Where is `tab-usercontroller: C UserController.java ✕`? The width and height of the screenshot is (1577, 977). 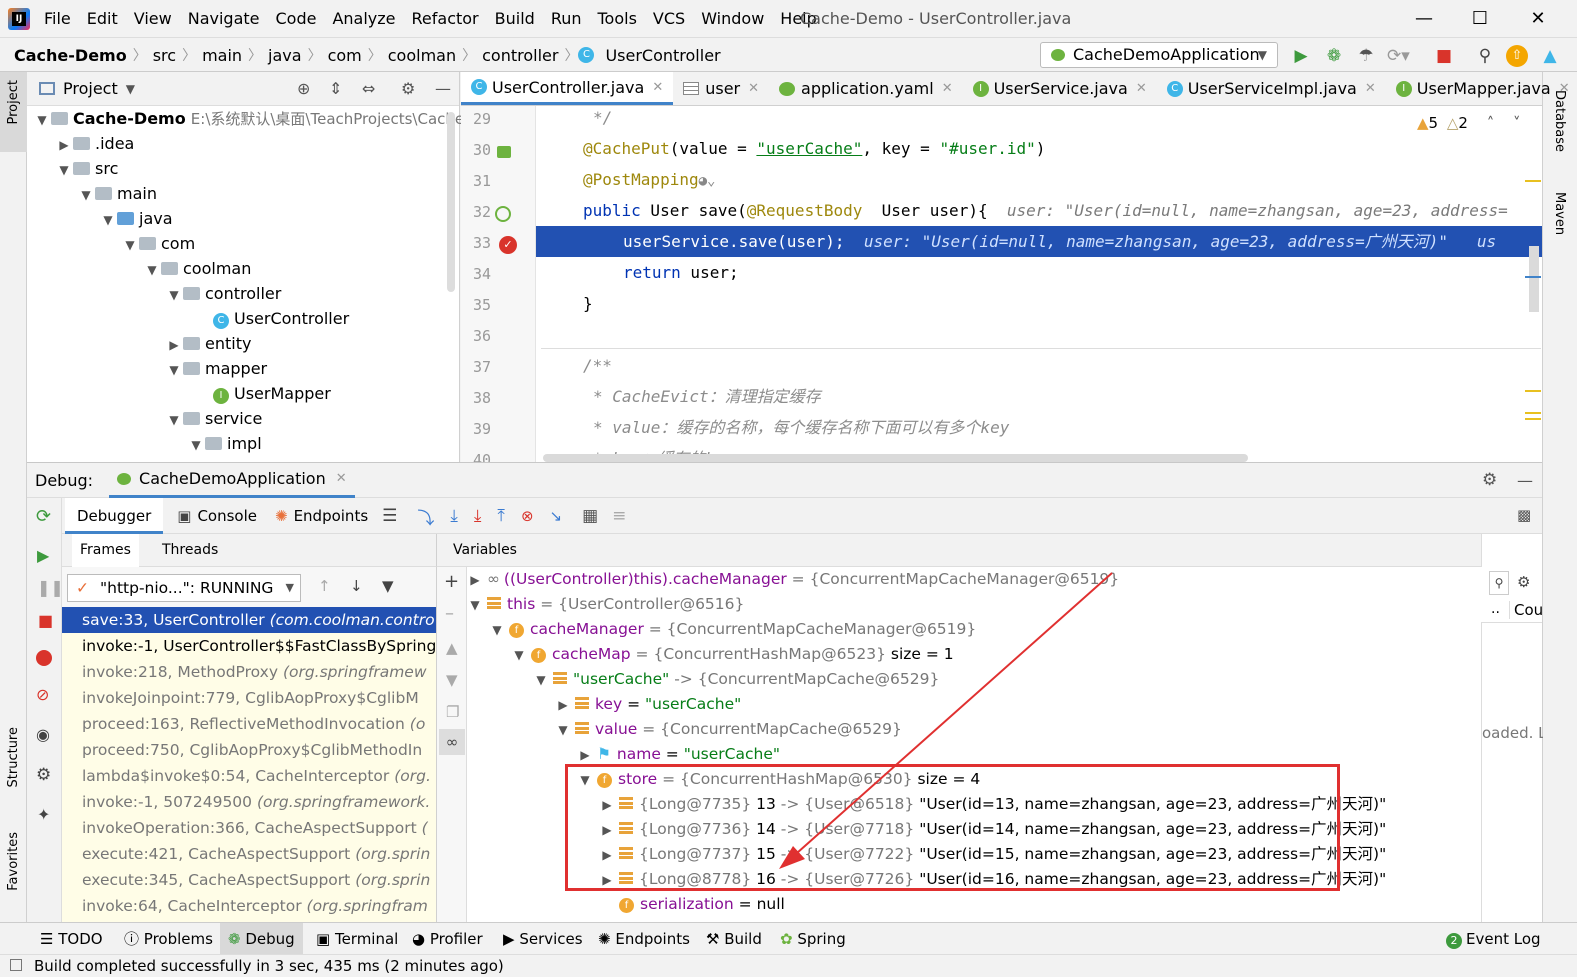
tab-usercontroller: C UserController.java ✕ is located at coordinates (567, 88).